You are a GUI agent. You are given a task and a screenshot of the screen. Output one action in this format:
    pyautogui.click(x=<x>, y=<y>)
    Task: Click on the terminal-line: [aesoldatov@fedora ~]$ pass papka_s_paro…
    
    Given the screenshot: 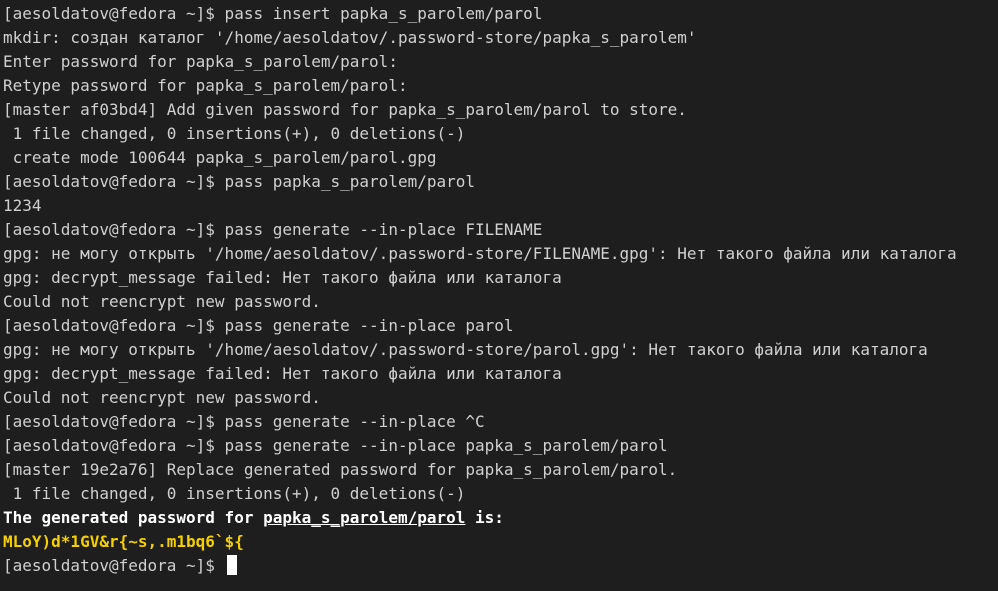 What is the action you would take?
    pyautogui.click(x=239, y=181)
    